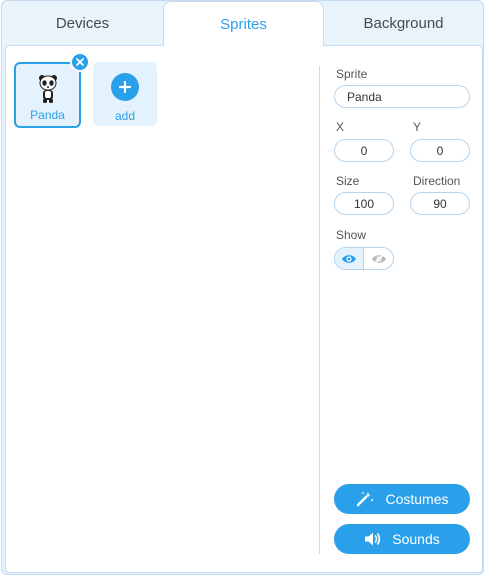 This screenshot has height=576, width=486. I want to click on sprite-label: Sprite, so click(352, 74).